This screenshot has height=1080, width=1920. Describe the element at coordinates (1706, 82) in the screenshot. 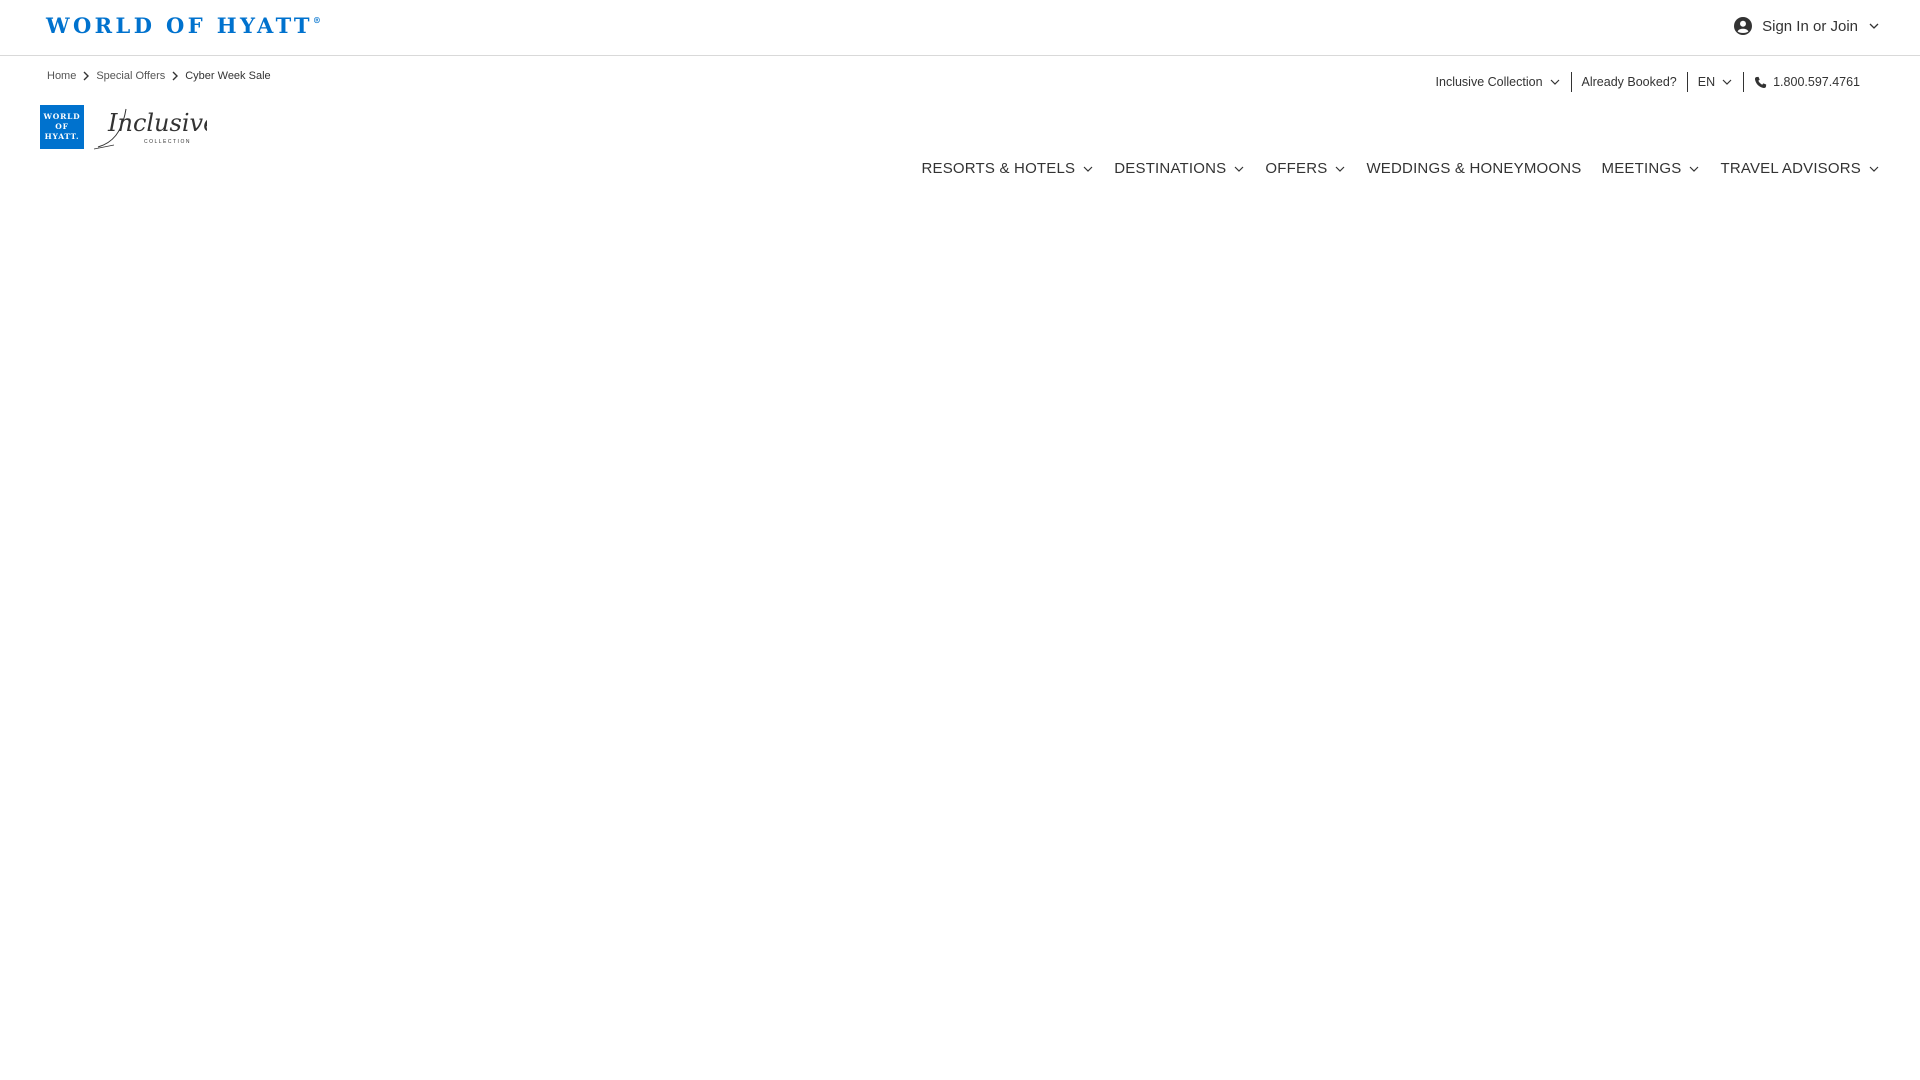

I see `language-label: EN` at that location.